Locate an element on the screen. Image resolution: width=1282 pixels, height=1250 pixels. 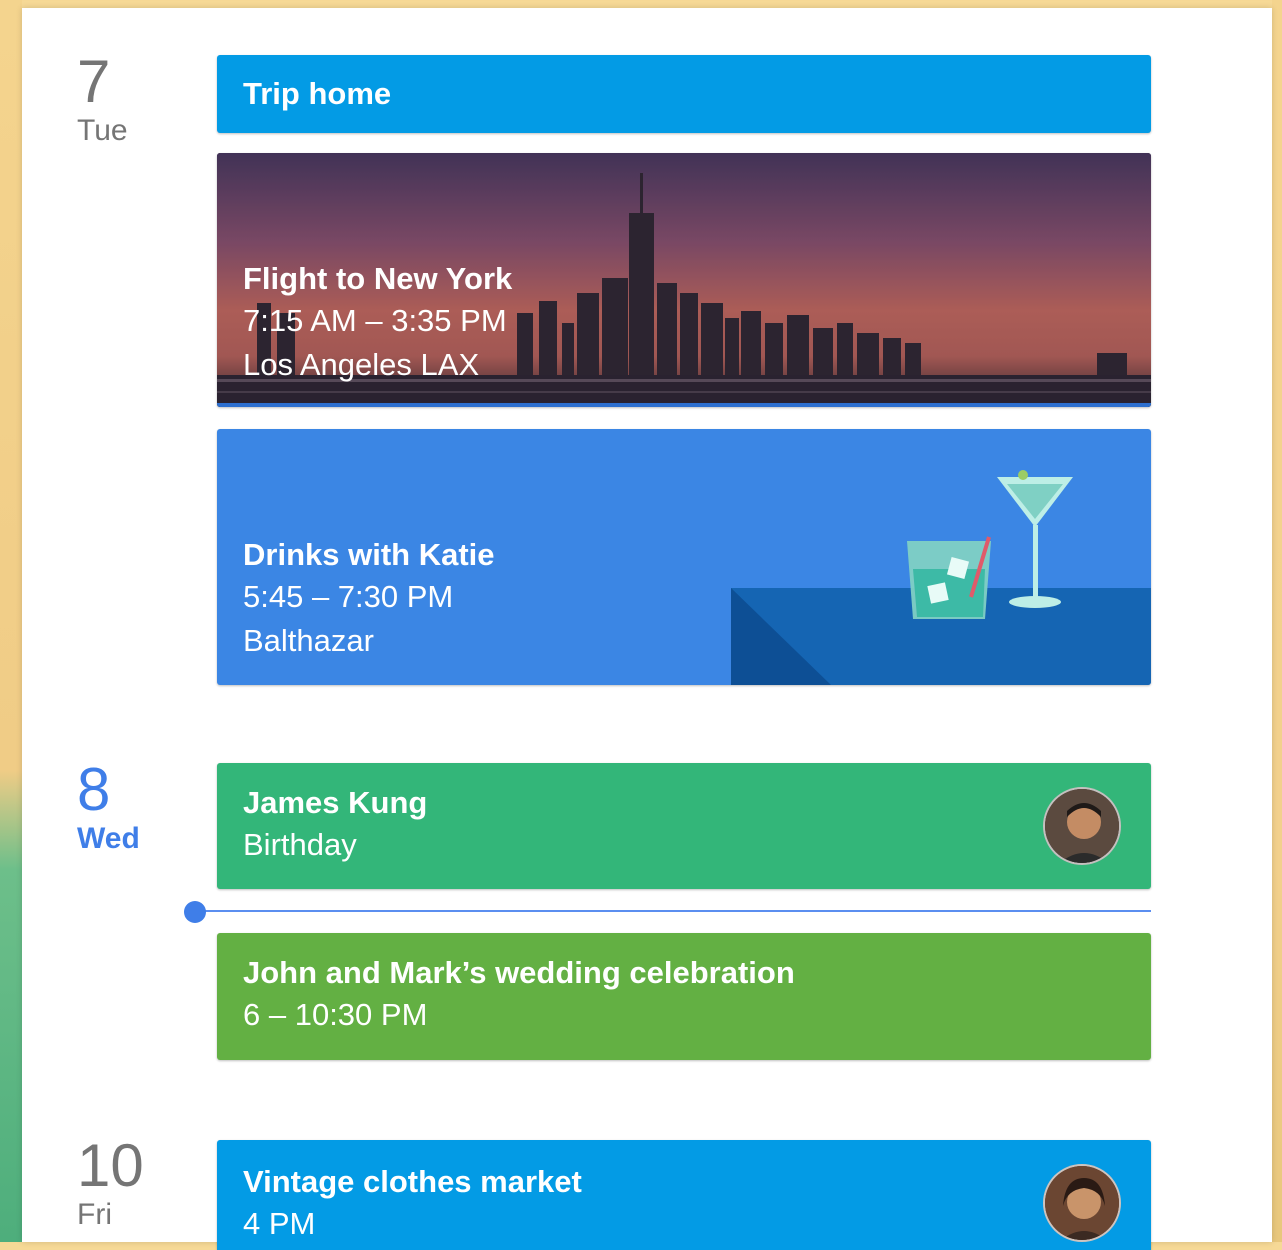
event-trip-home: Trip home is located at coordinates (684, 94).